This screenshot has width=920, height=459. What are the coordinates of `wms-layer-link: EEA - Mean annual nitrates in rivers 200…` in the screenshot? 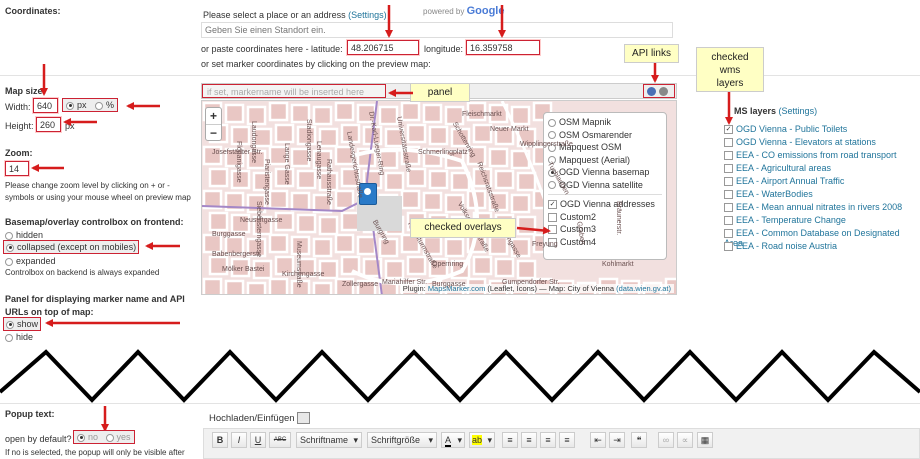 It's located at (819, 207).